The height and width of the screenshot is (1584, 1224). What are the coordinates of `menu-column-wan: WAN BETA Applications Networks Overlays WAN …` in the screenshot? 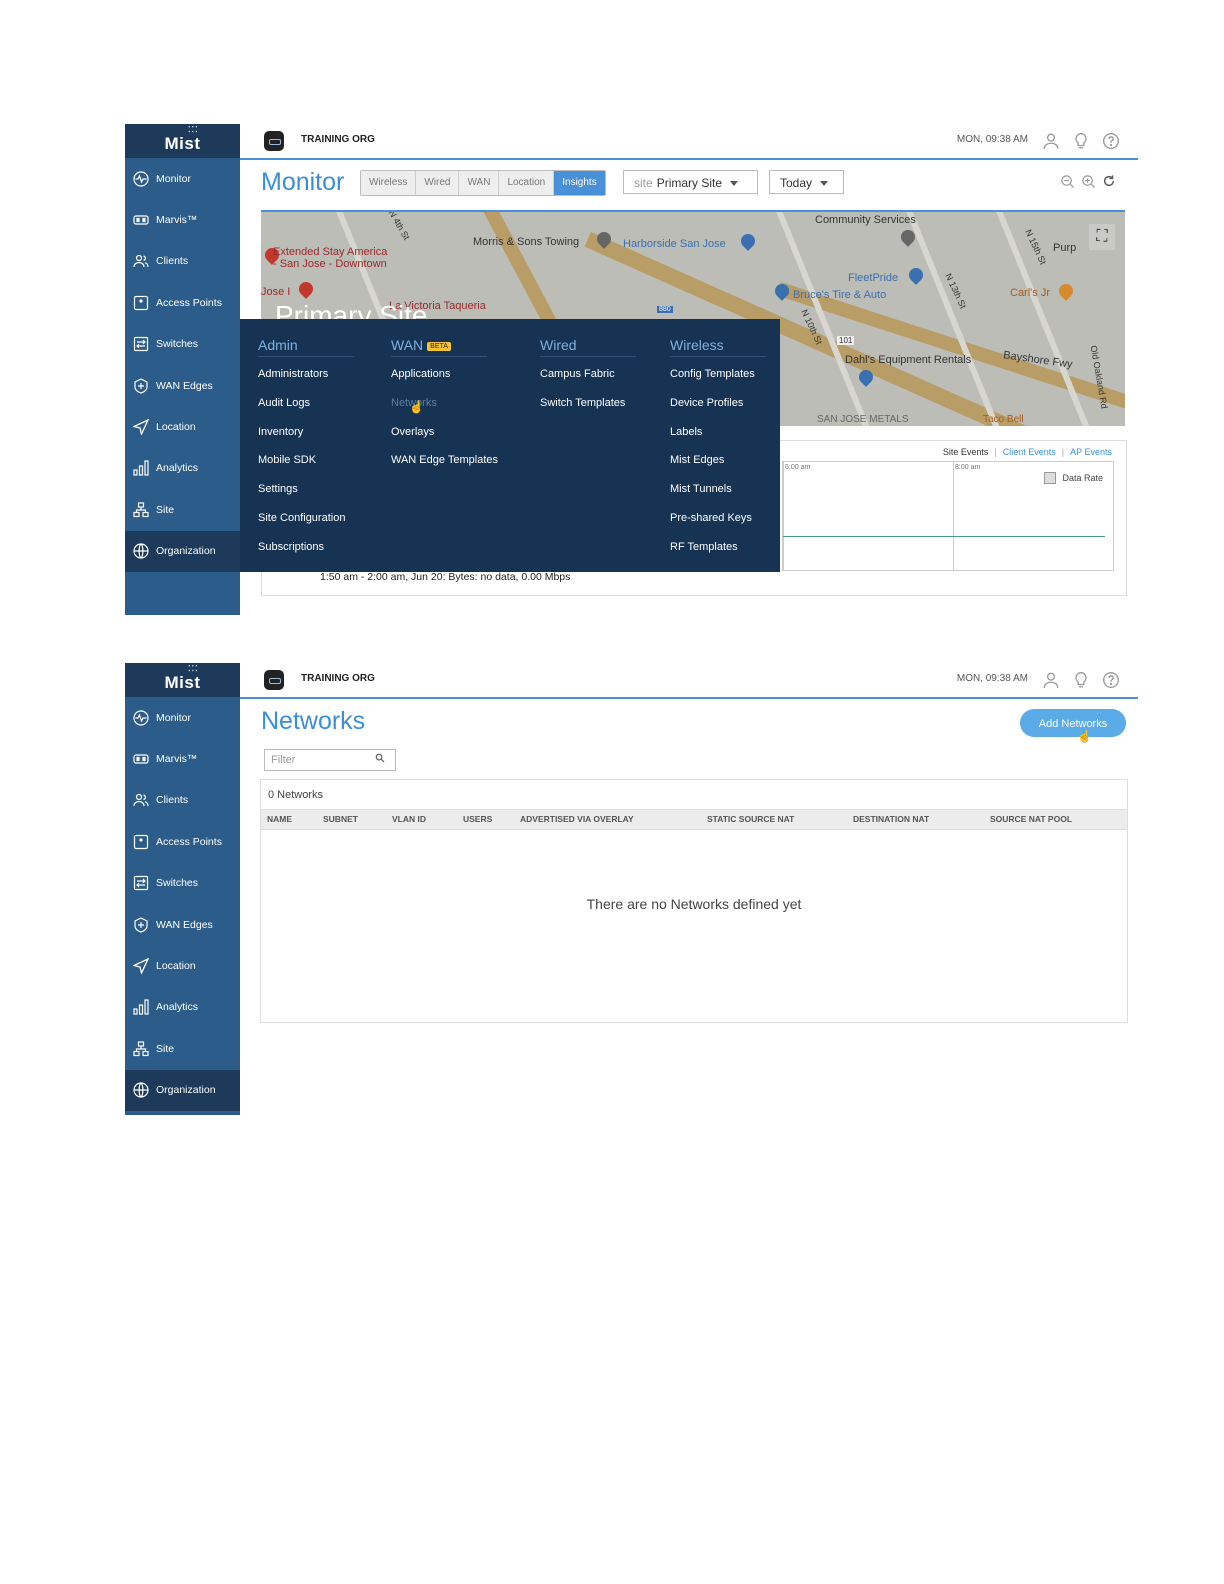 It's located at (444, 407).